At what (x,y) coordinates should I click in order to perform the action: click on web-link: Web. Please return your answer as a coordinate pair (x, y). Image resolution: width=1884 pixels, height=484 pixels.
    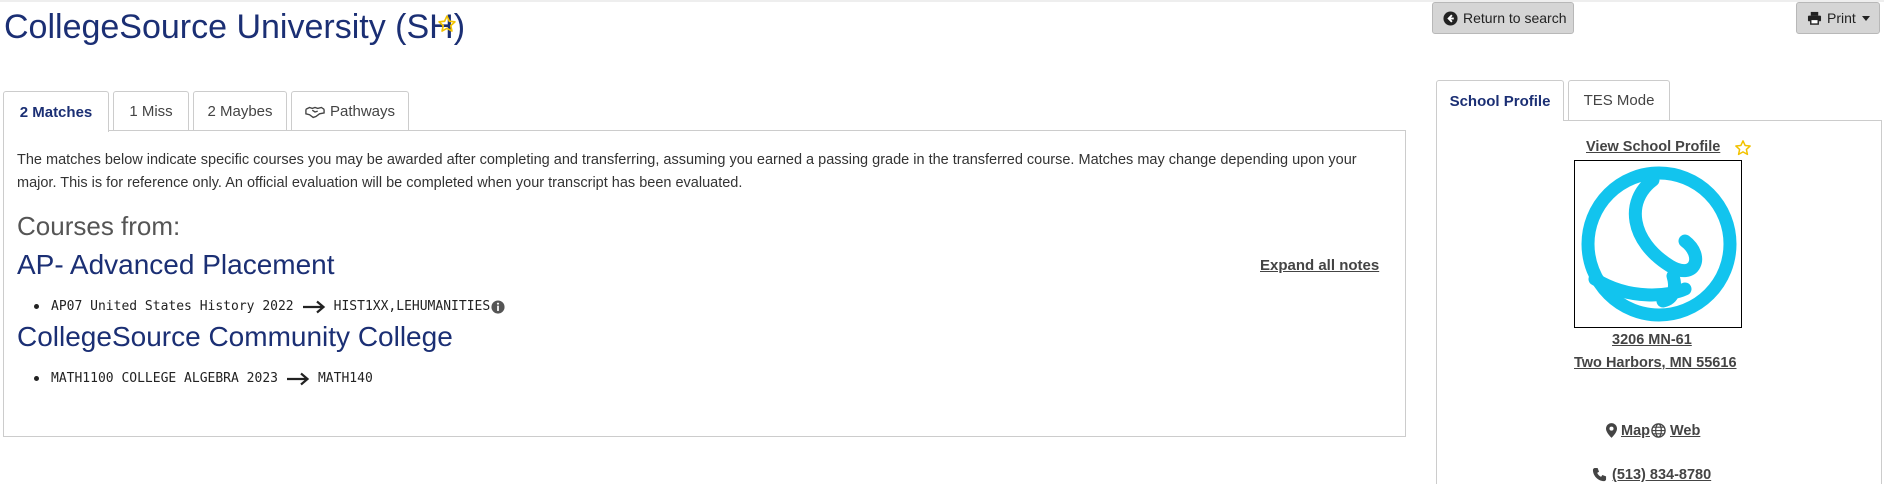
    Looking at the image, I should click on (1685, 431).